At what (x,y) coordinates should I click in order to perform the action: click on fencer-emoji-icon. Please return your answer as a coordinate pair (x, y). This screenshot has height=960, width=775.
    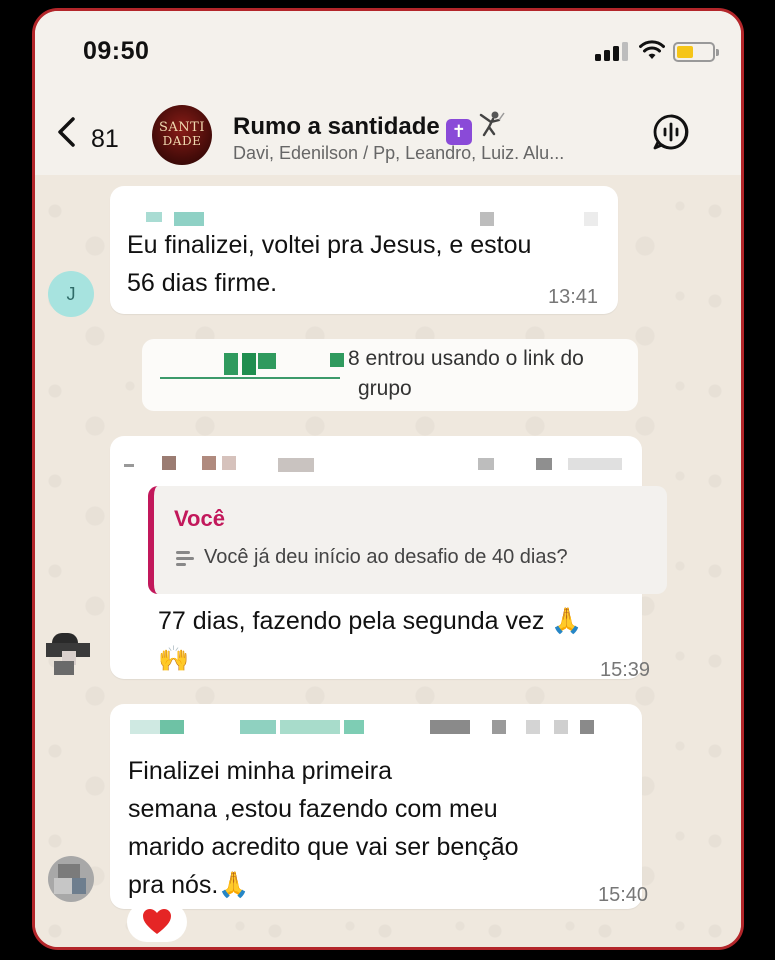
    Looking at the image, I should click on (492, 124).